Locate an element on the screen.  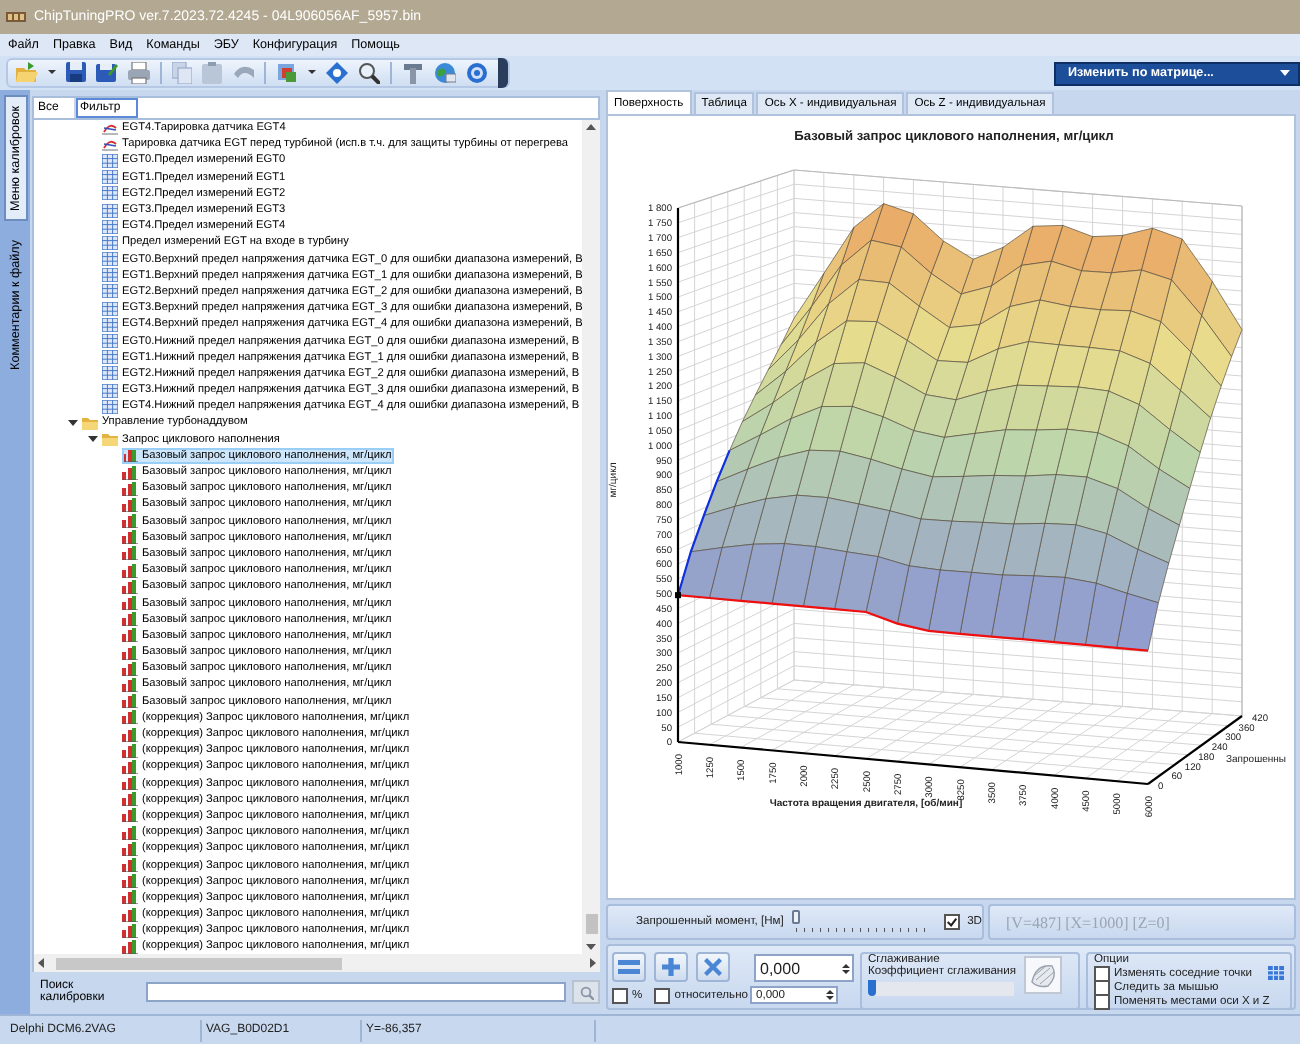
floppy-button is located at coordinates (76, 73).